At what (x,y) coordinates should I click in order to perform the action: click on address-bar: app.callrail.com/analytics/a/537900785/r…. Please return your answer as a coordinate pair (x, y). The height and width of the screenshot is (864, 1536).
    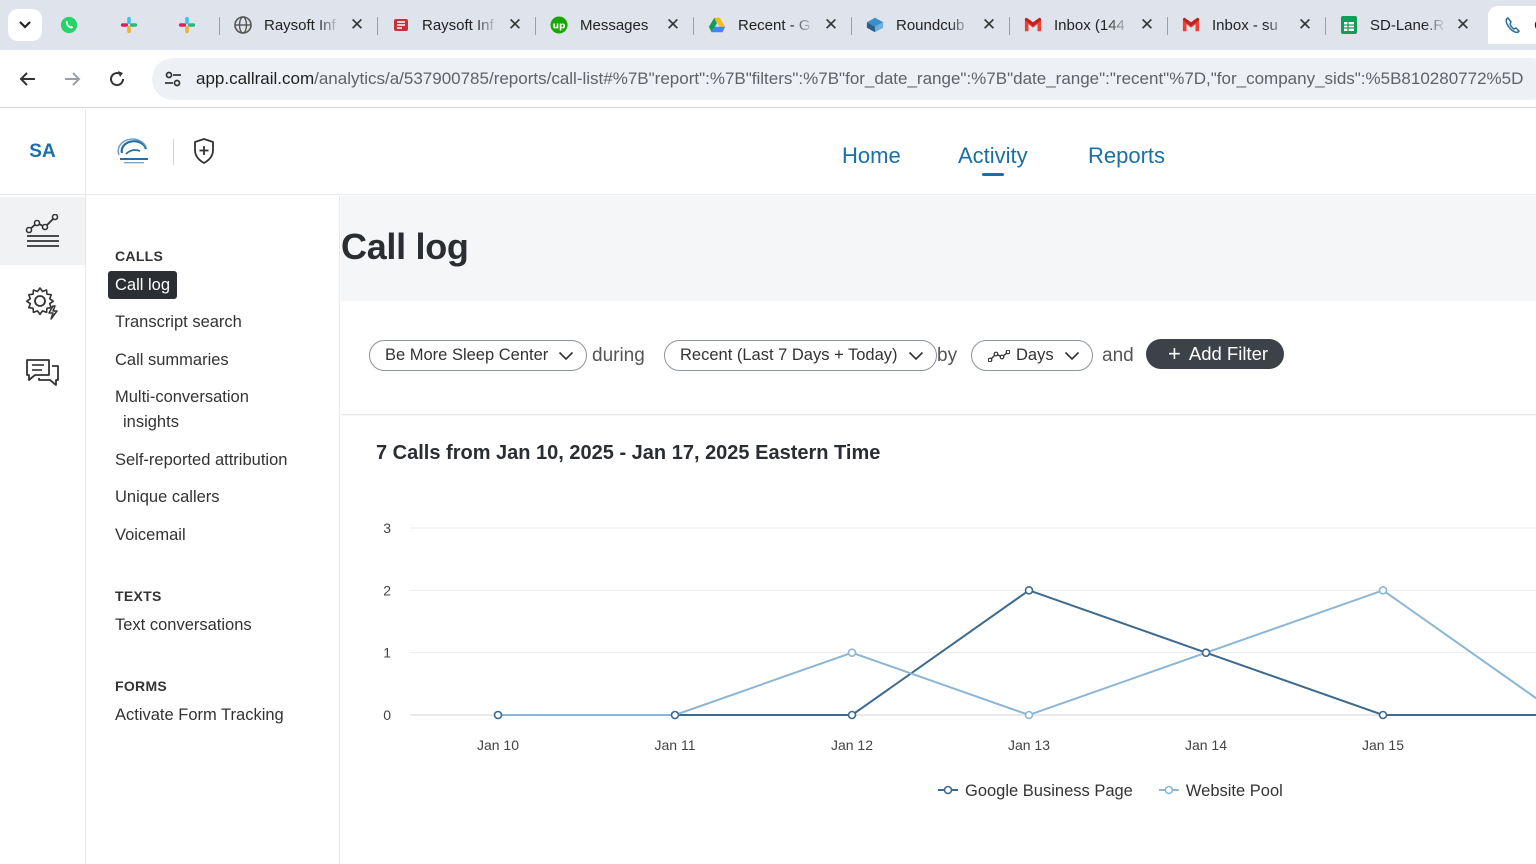
    Looking at the image, I should click on (844, 79).